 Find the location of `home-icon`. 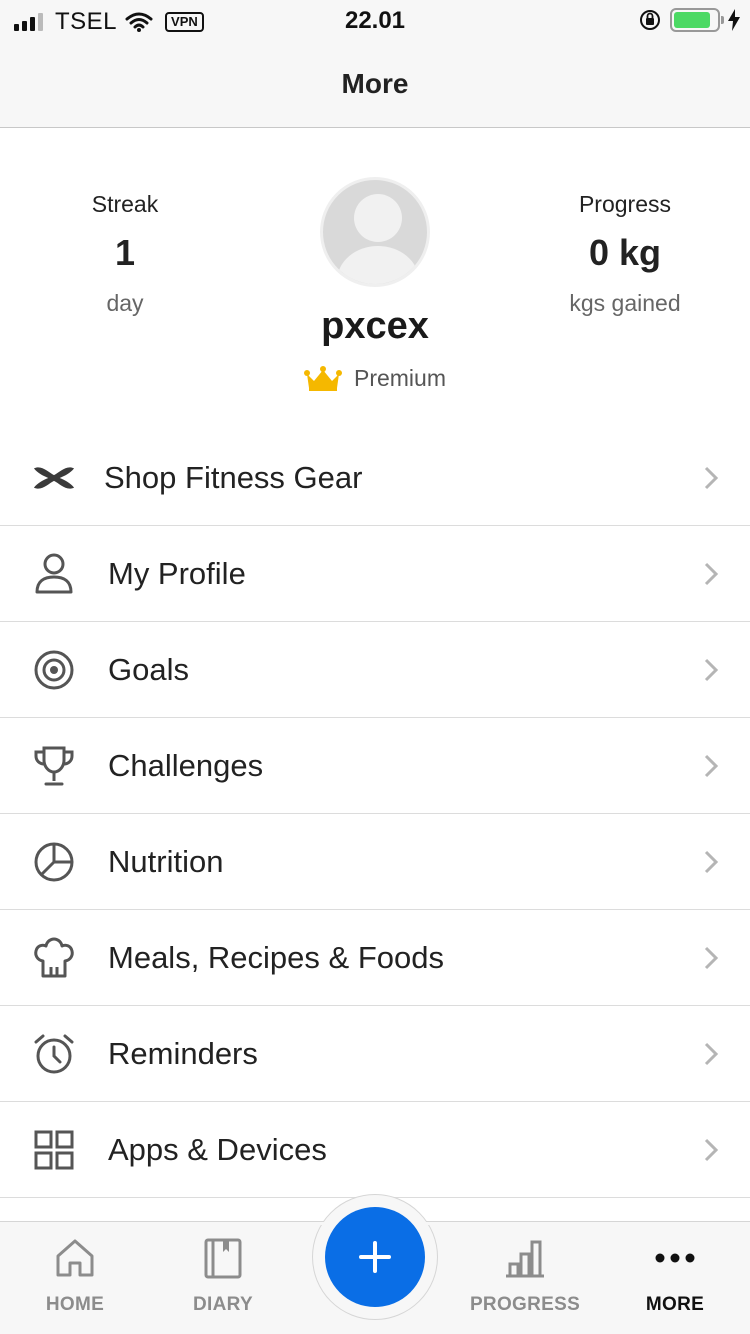

home-icon is located at coordinates (75, 1258).